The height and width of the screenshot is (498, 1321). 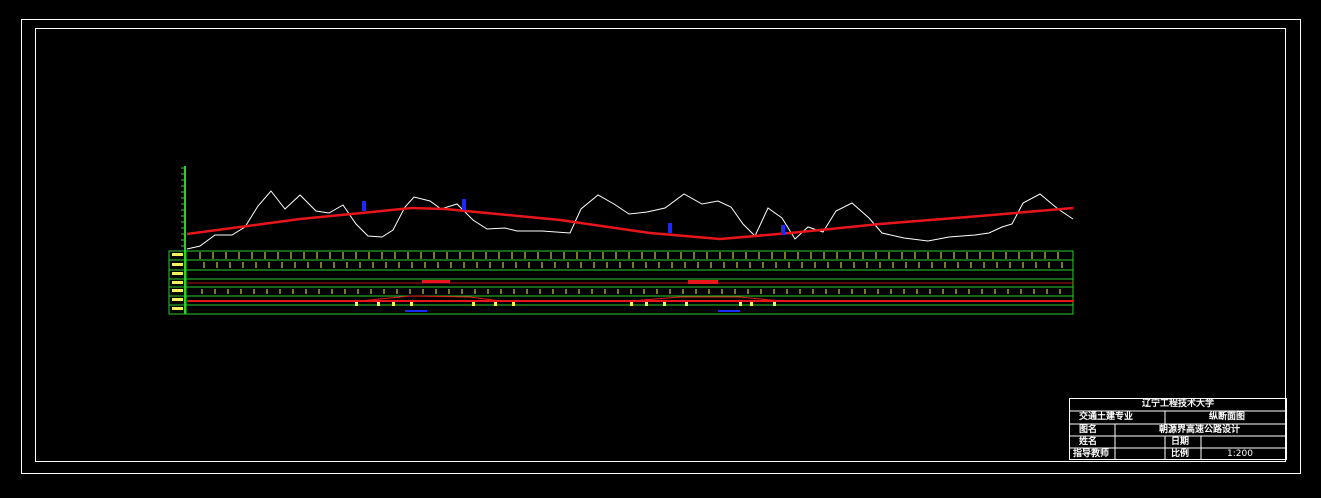 I want to click on vertical-curve-markers, so click(x=573, y=217).